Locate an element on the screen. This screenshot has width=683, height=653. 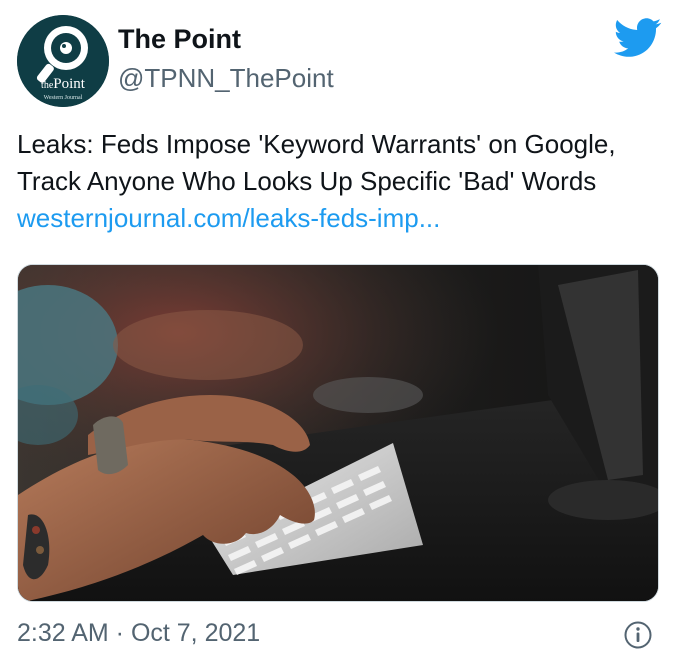
info-icon is located at coordinates (638, 635).